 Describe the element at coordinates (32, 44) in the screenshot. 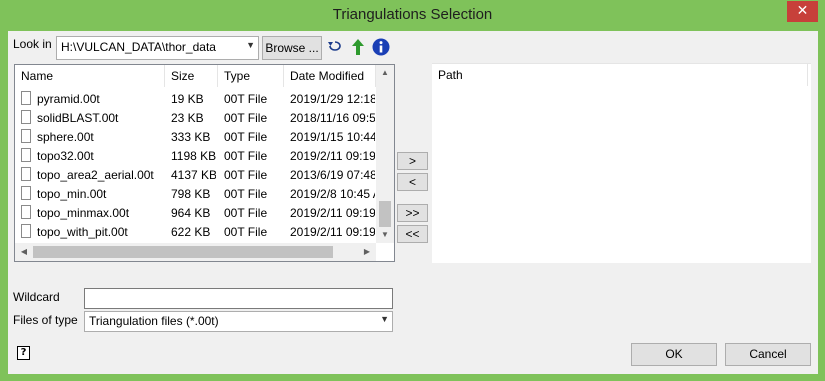

I see `look-in-label: Look in` at that location.